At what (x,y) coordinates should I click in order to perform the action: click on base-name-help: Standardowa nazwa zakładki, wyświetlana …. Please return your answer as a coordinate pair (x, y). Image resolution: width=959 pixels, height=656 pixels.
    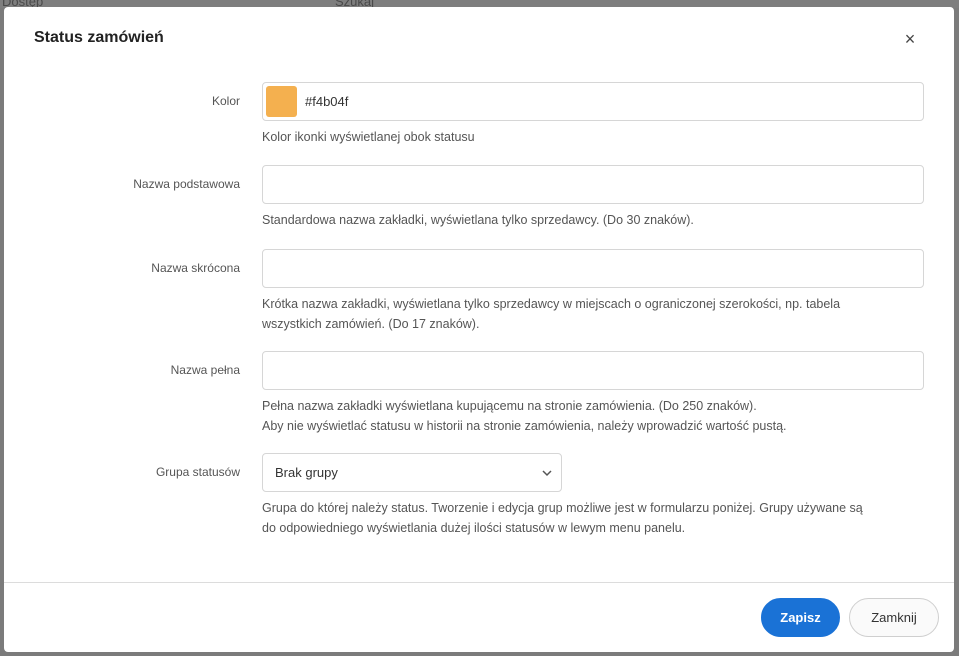
    Looking at the image, I should click on (478, 220).